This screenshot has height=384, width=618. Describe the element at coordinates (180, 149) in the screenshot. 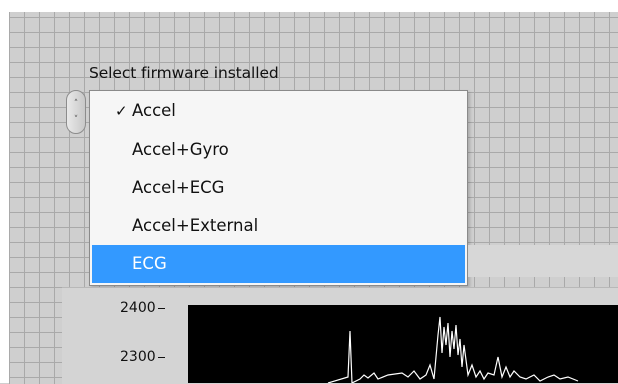

I see `menu-item-label: Accel+Gyro` at that location.